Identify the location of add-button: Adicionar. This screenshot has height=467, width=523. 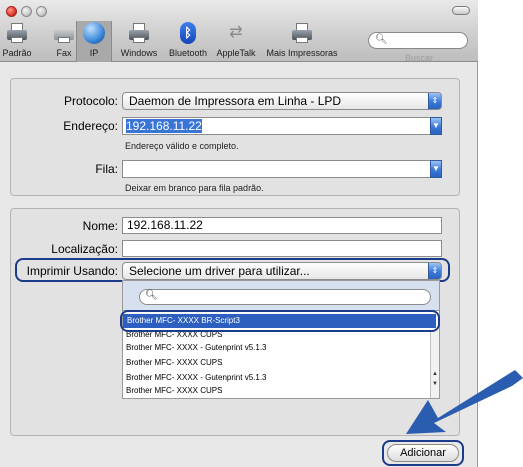
(423, 453).